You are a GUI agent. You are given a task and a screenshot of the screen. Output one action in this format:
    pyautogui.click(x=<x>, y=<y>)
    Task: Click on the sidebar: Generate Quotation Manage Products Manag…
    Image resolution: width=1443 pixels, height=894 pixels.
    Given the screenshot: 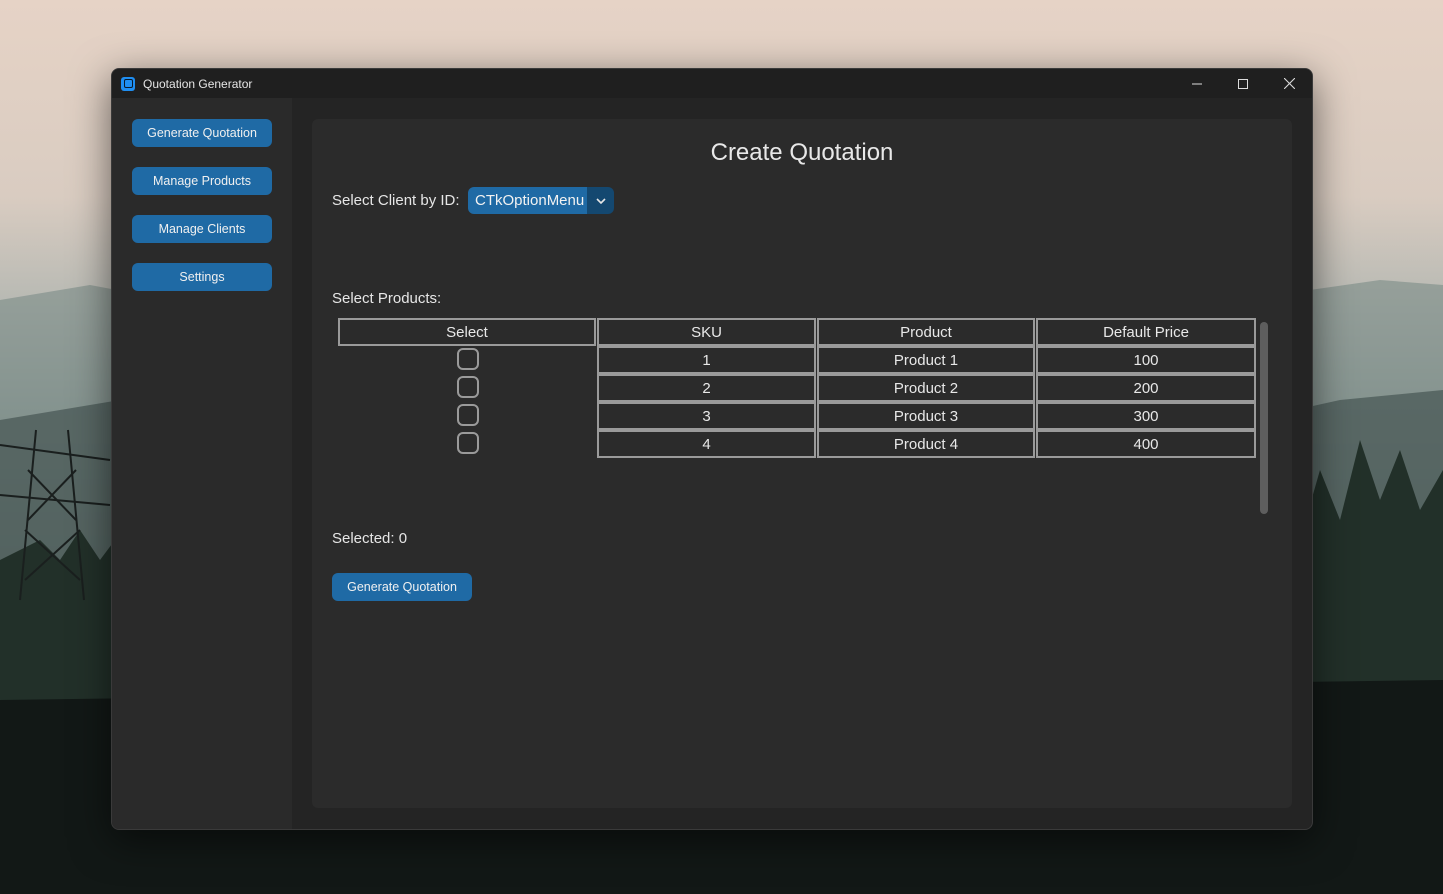 What is the action you would take?
    pyautogui.click(x=202, y=463)
    